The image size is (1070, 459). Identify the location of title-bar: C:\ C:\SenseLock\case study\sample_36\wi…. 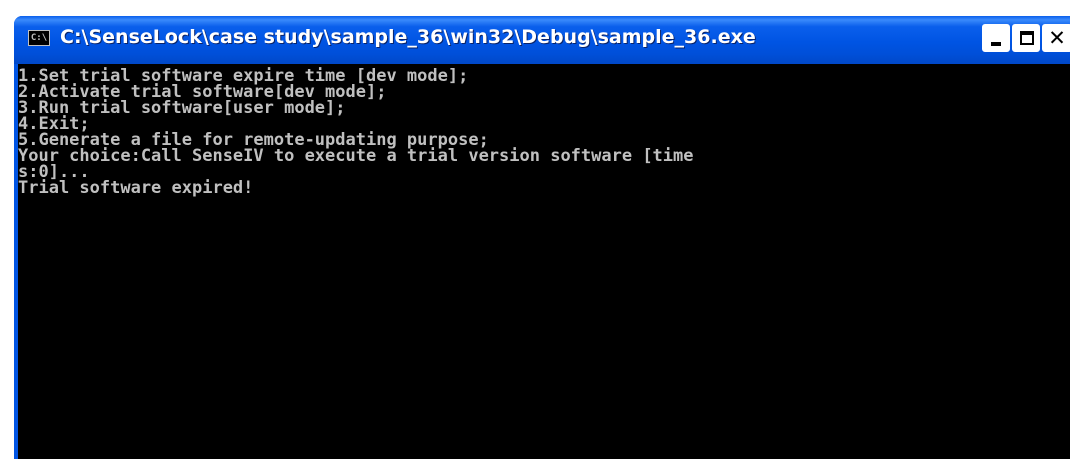
(542, 40).